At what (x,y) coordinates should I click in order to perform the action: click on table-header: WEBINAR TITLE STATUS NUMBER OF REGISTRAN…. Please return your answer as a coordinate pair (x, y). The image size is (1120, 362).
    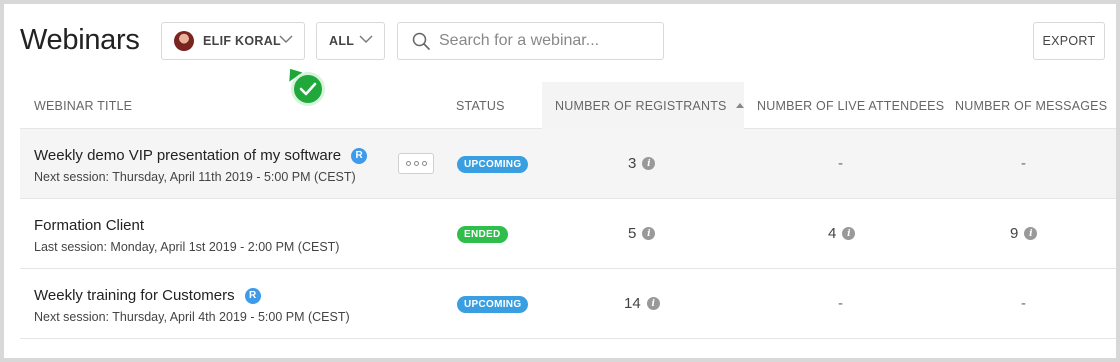
    Looking at the image, I should click on (568, 105).